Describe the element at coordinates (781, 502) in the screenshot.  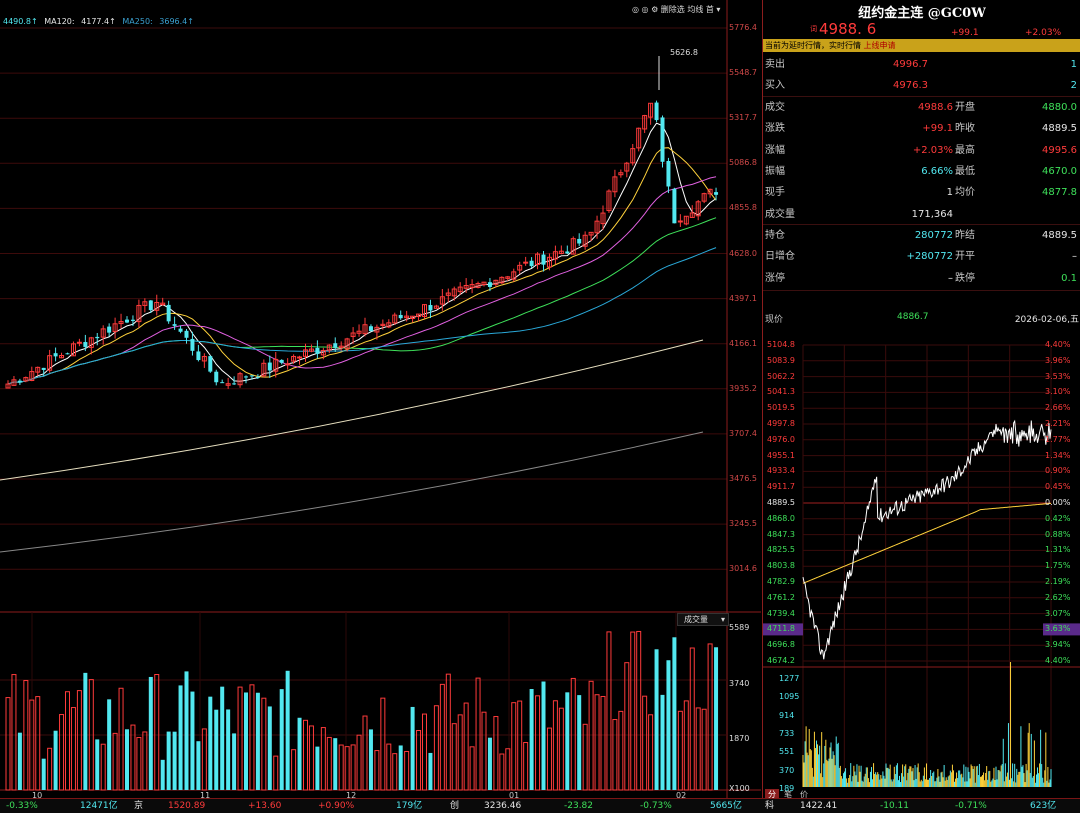
I see `intraday-price-label: 4889.5` at that location.